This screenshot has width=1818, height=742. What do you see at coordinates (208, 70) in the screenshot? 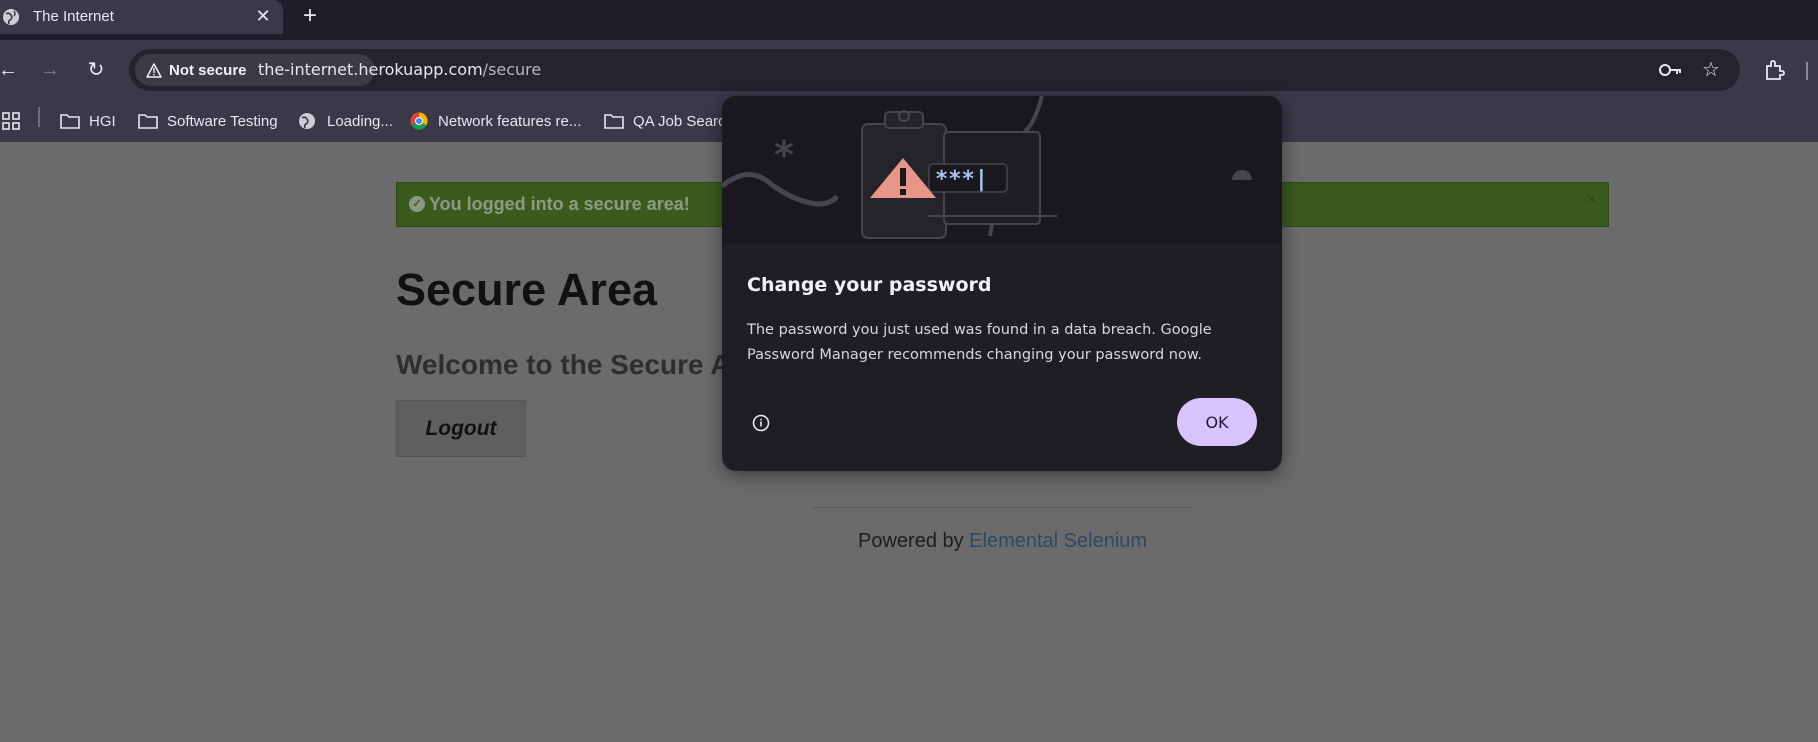
I see `security-label: Not secure` at bounding box center [208, 70].